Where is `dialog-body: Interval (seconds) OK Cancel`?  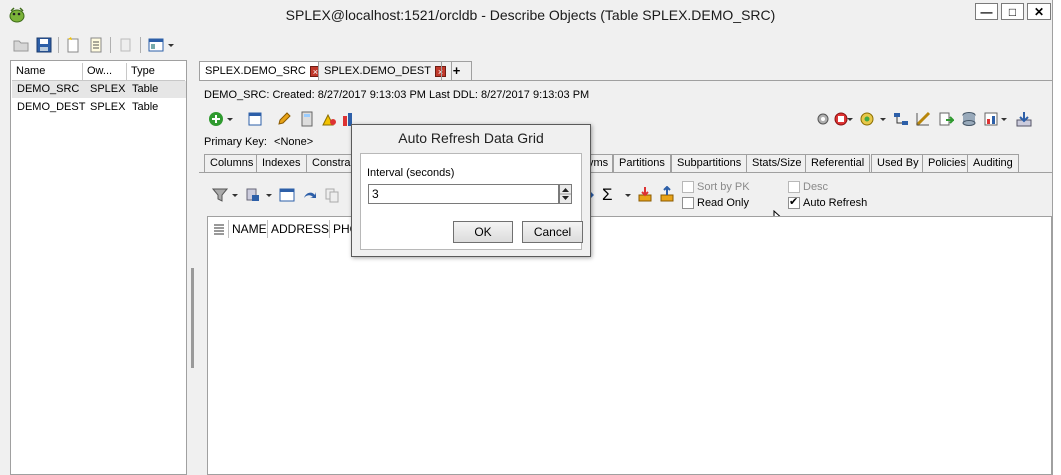 dialog-body: Interval (seconds) OK Cancel is located at coordinates (471, 201).